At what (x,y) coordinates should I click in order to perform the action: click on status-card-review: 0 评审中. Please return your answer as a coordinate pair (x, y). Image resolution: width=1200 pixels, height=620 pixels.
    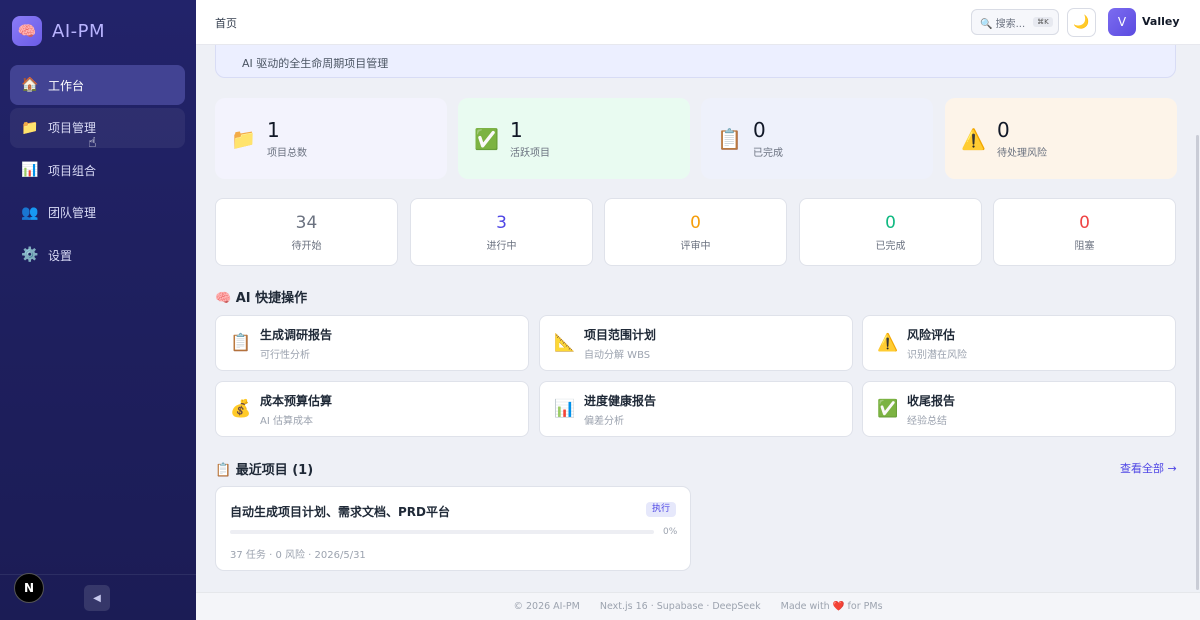
    Looking at the image, I should click on (695, 232).